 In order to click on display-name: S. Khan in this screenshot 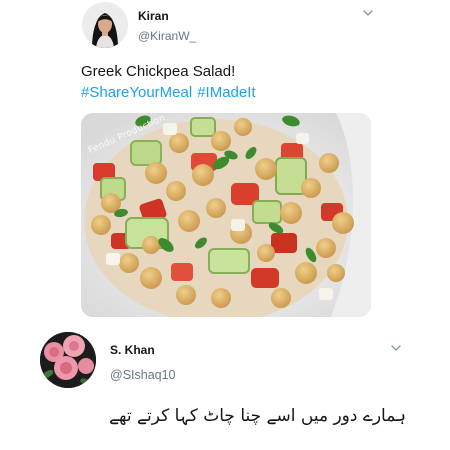, I will do `click(132, 350)`.